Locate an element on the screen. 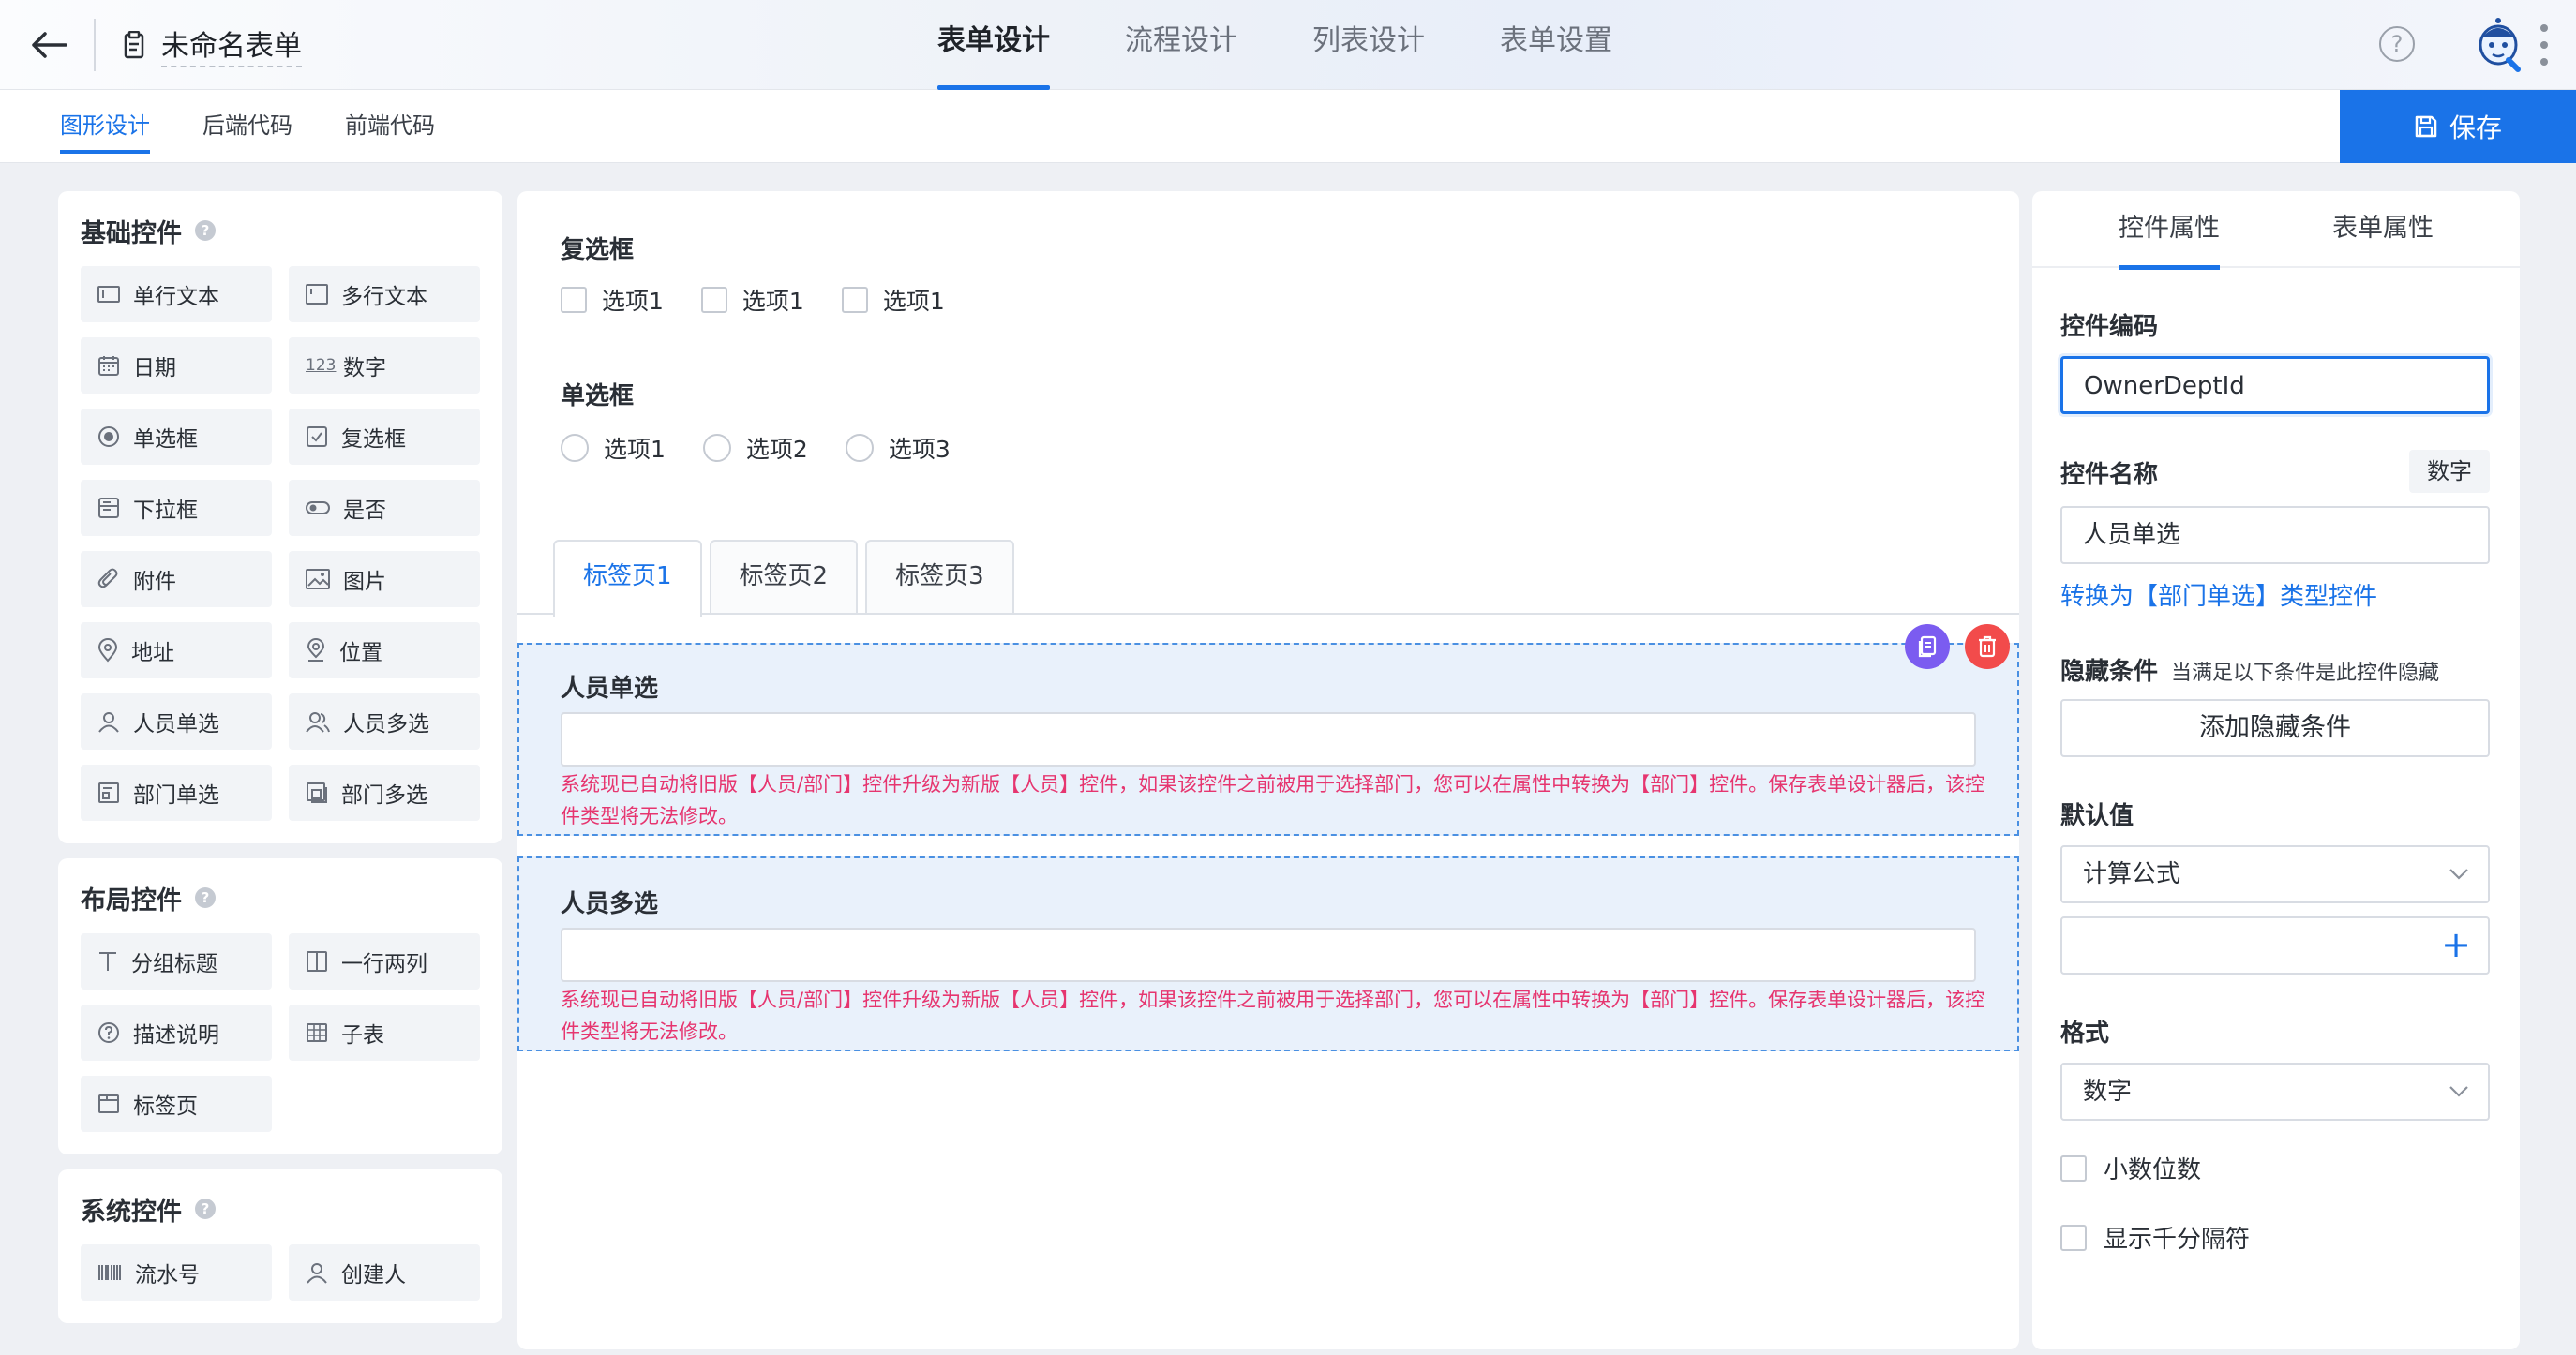 The image size is (2576, 1355). control-code-input: OwnerDeptId is located at coordinates (2275, 385).